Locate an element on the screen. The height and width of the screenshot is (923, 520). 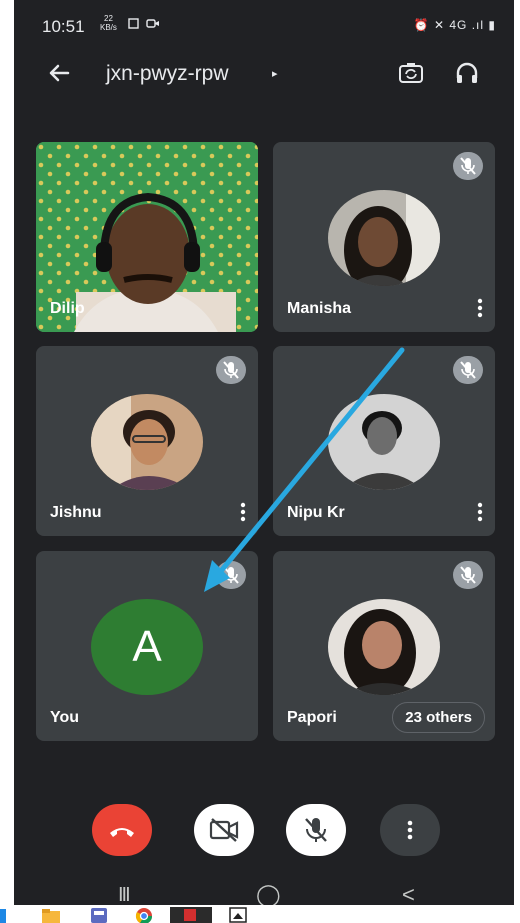
more-options-button is located at coordinates (410, 830).